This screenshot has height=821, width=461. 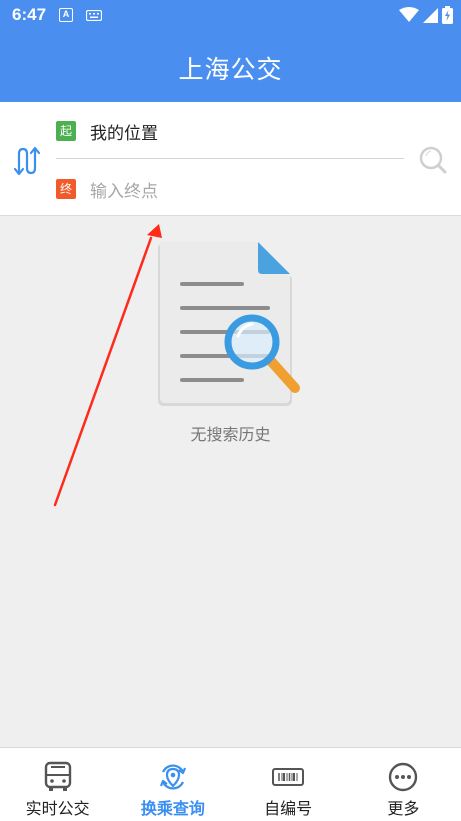 I want to click on status-time: 6:47, so click(x=29, y=14).